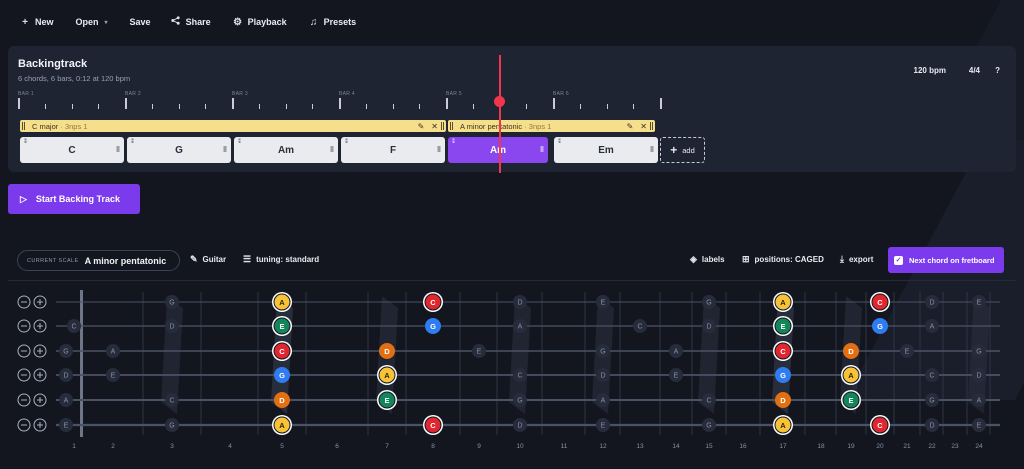 This screenshot has height=469, width=1024. What do you see at coordinates (286, 150) in the screenshot?
I see `chord-block-am: ⁞⁞ Am ‖` at bounding box center [286, 150].